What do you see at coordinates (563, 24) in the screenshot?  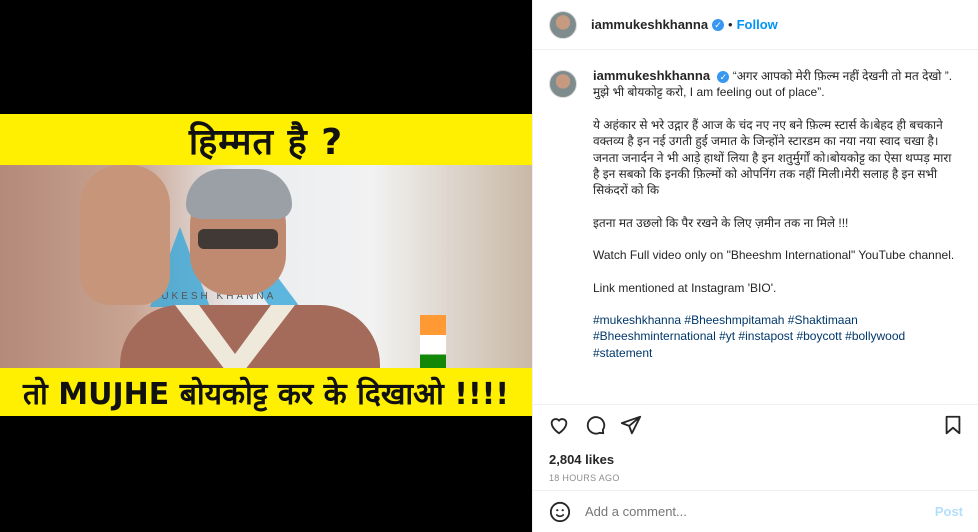 I see `avatar` at bounding box center [563, 24].